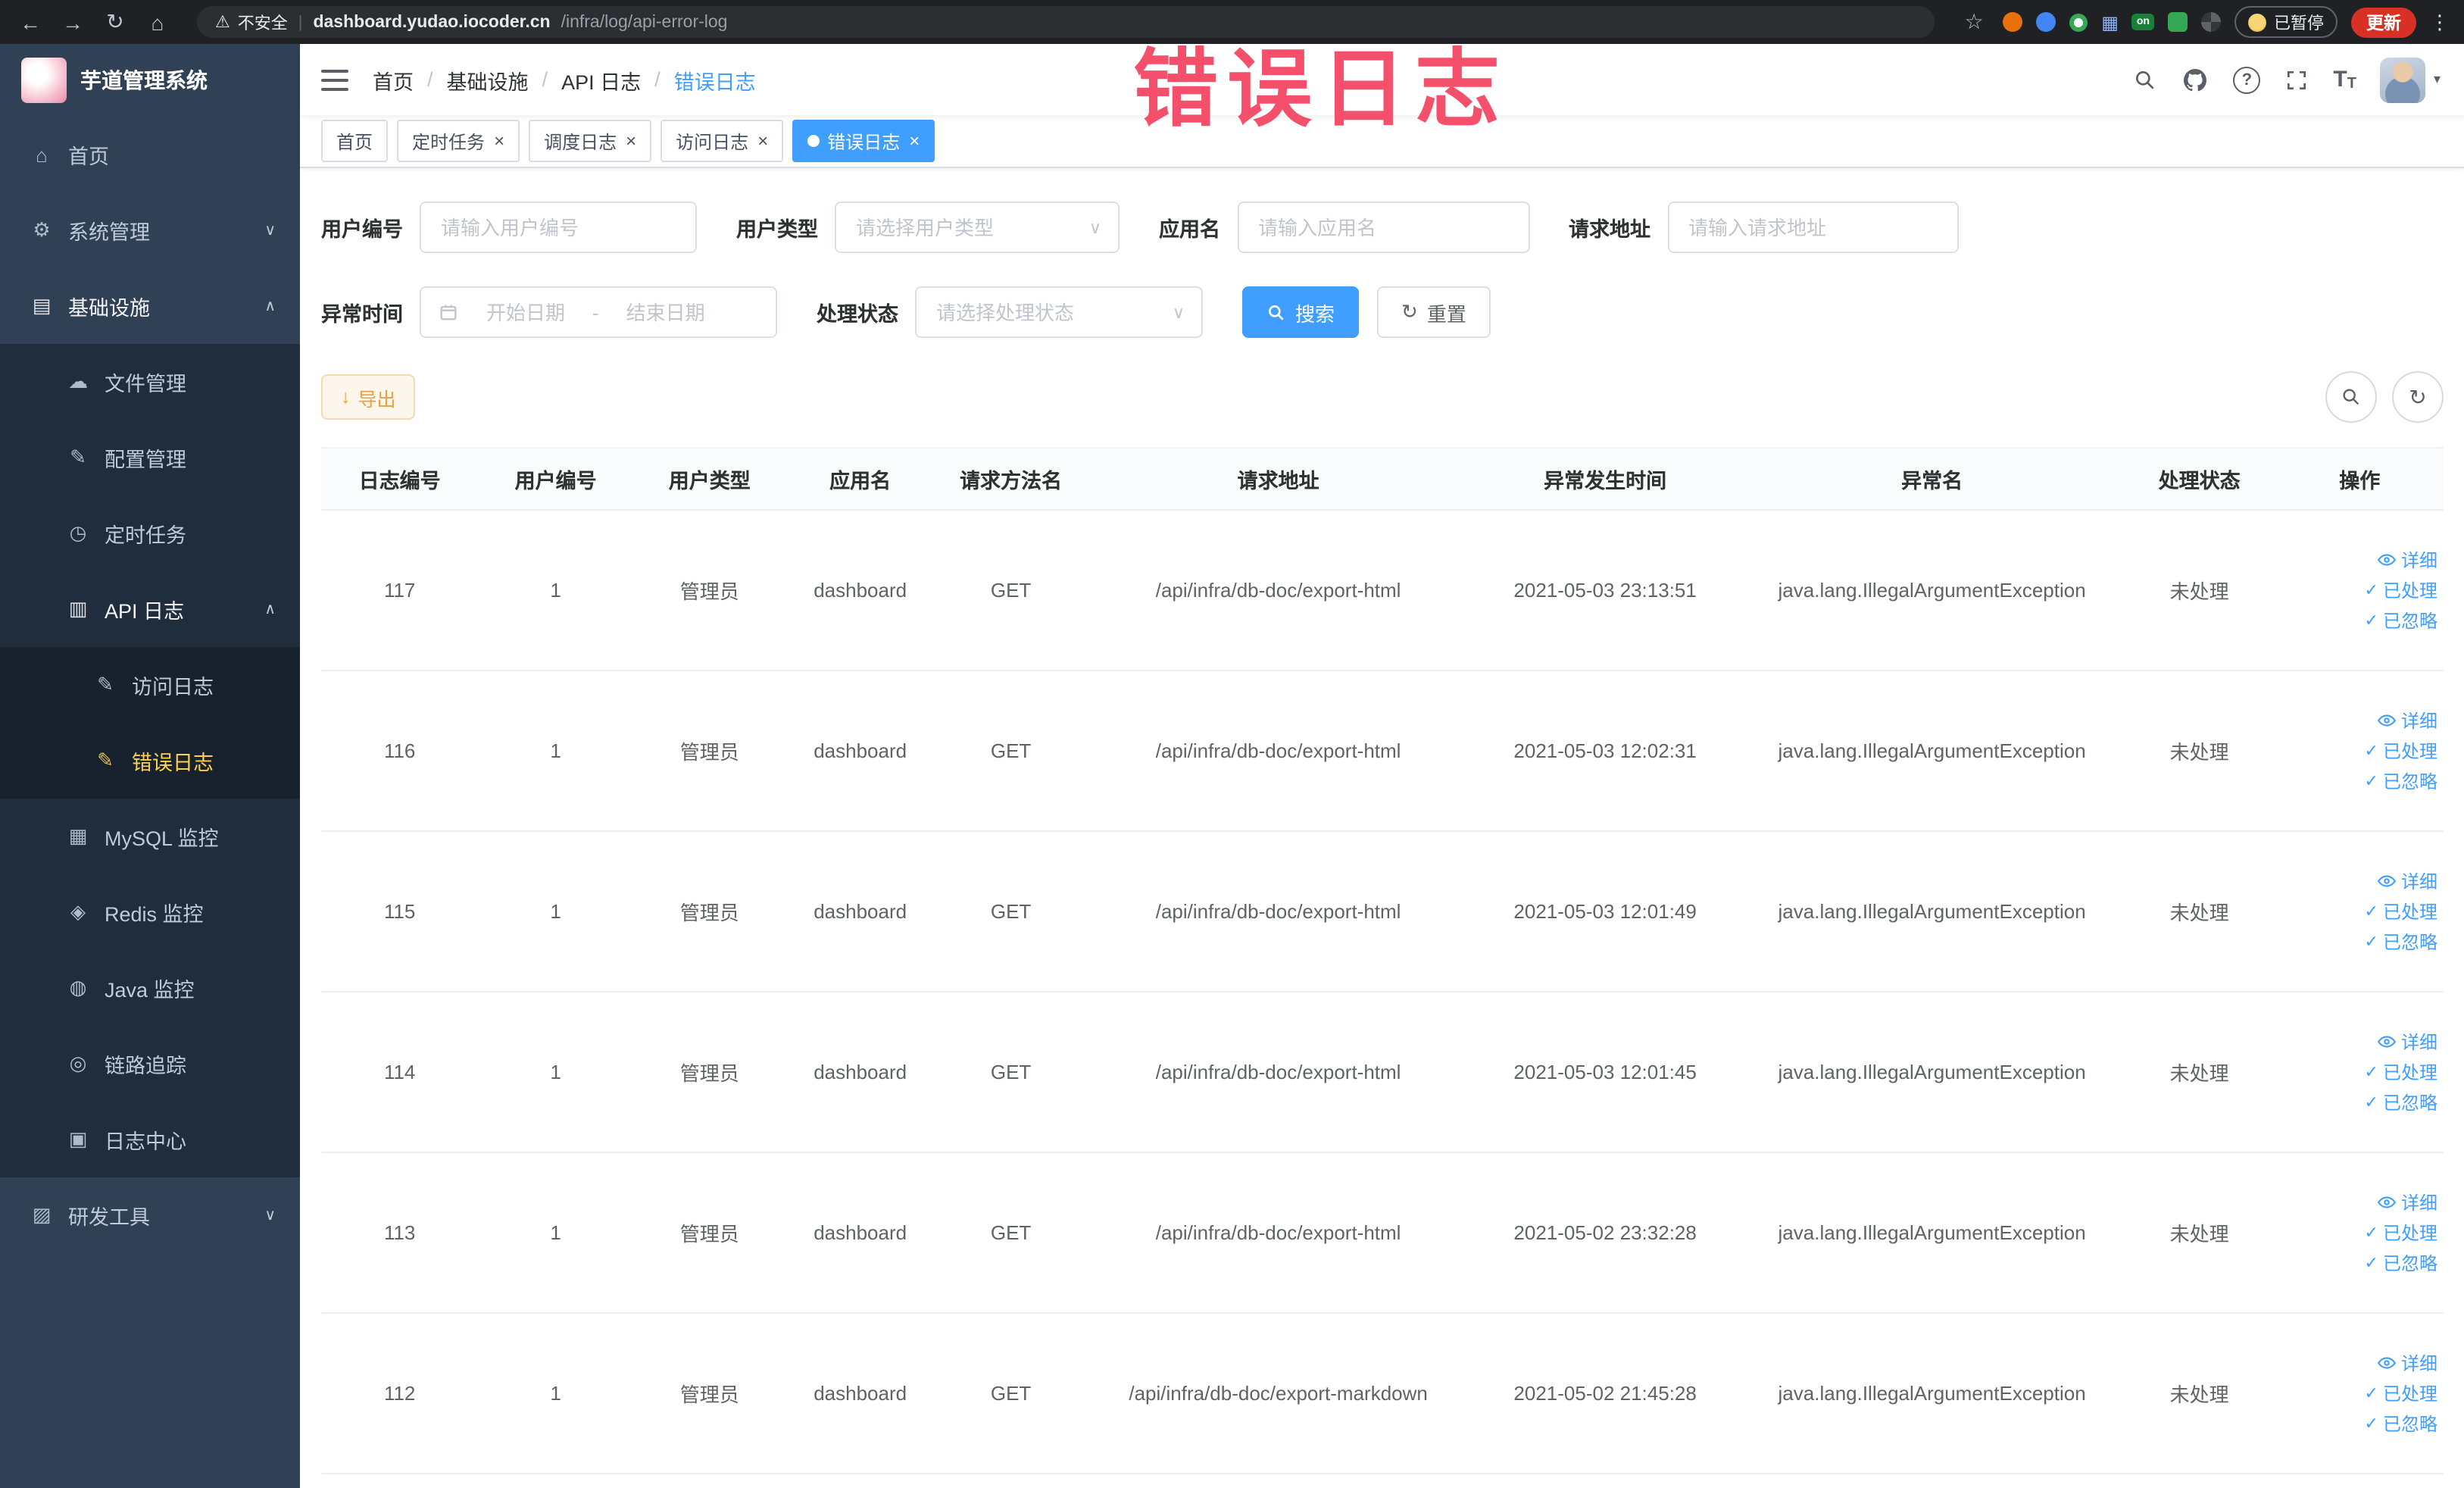  I want to click on fullscreen-icon, so click(2296, 79).